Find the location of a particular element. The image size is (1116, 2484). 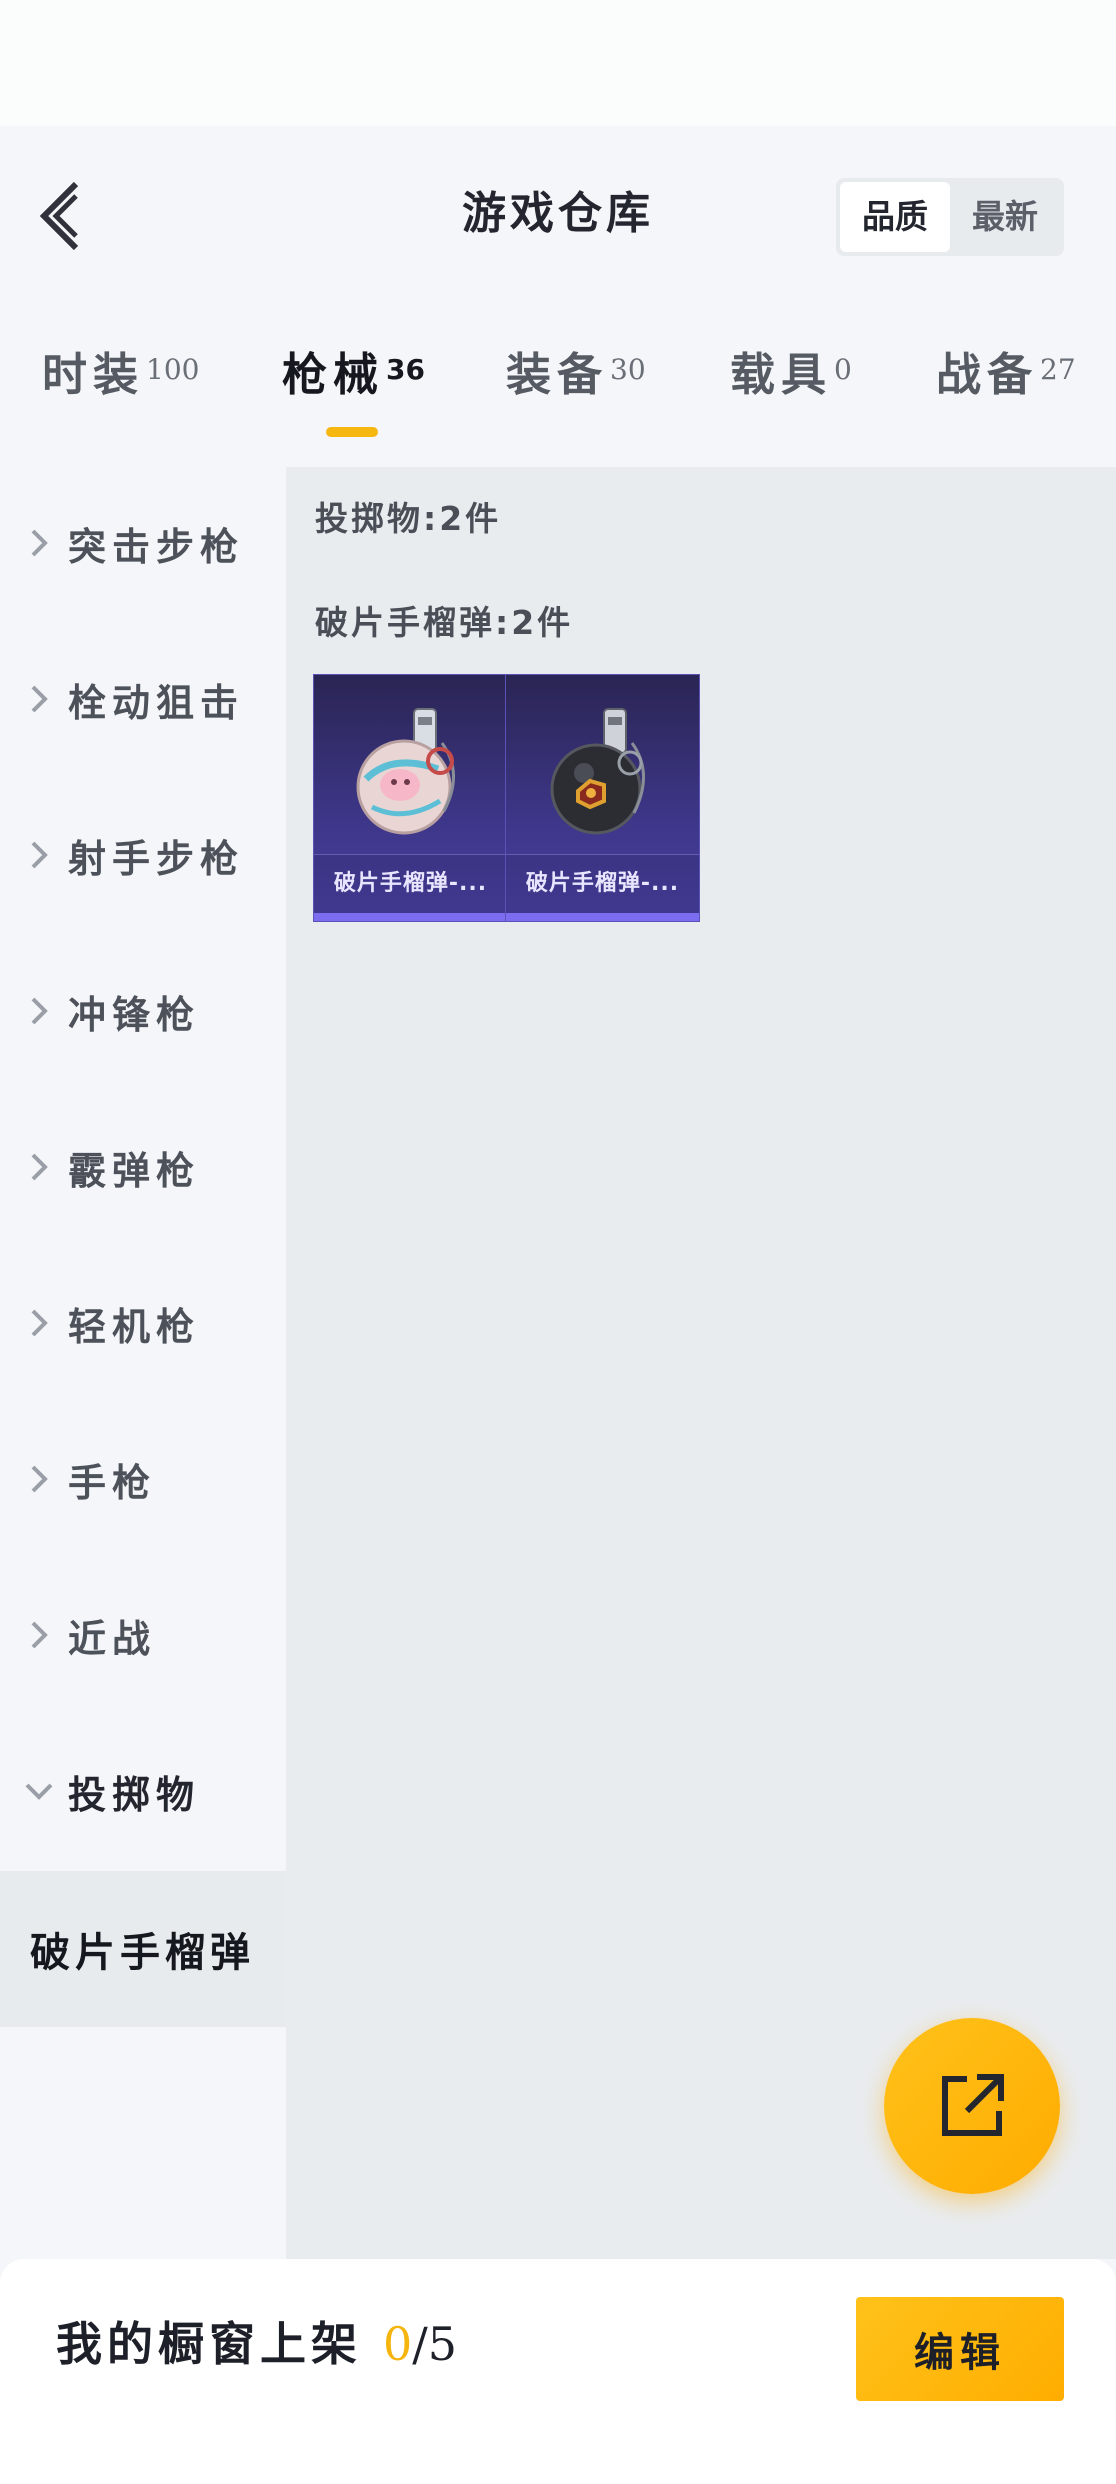

tab-fashion: 时装 100 is located at coordinates (120, 375).